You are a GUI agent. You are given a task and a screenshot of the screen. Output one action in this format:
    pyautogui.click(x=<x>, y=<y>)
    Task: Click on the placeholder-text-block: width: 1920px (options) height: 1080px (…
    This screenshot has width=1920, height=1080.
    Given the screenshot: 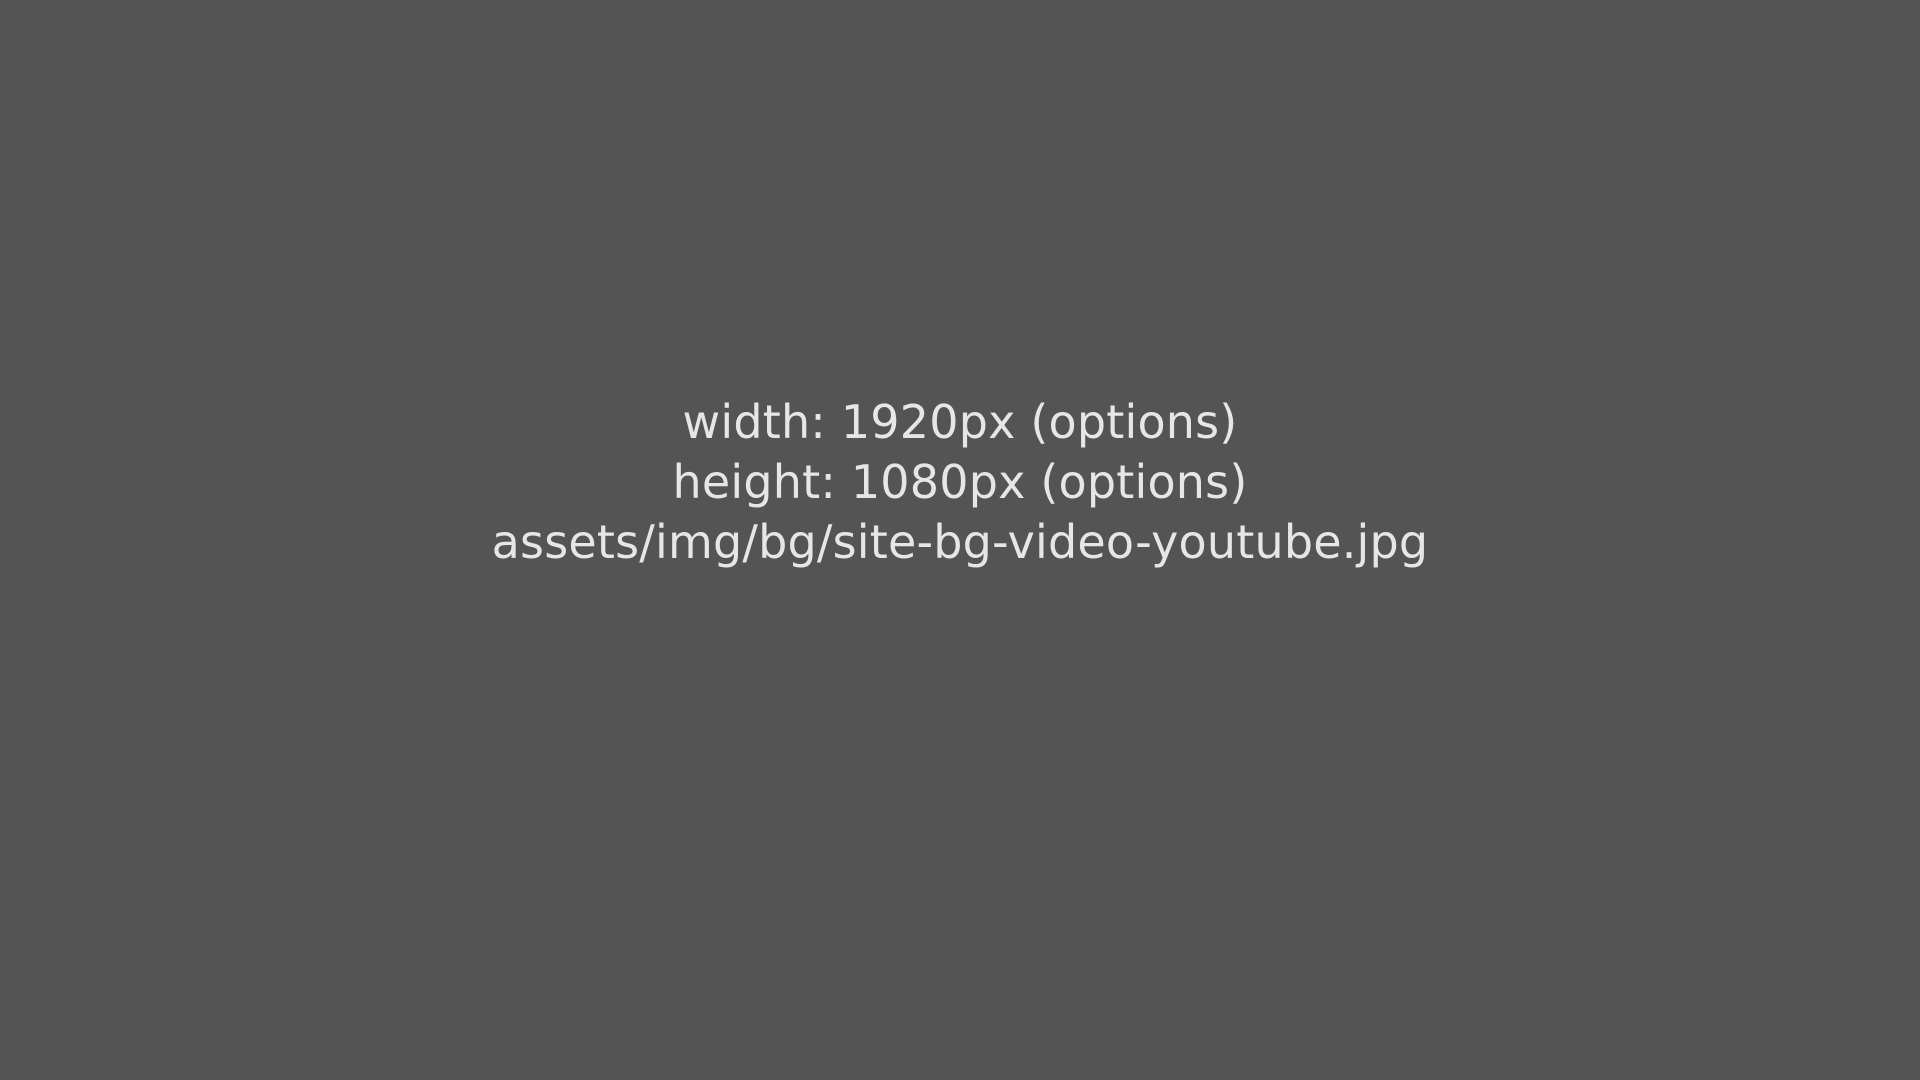 What is the action you would take?
    pyautogui.click(x=960, y=482)
    